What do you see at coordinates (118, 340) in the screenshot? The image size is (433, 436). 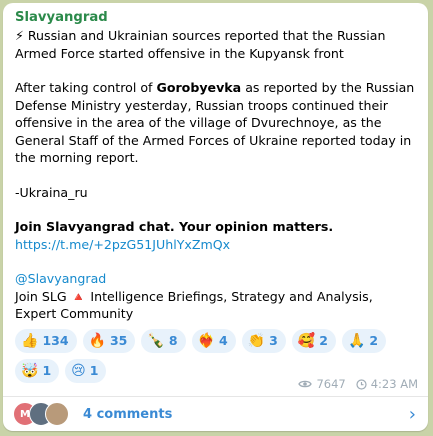 I see `reaction-count: 35` at bounding box center [118, 340].